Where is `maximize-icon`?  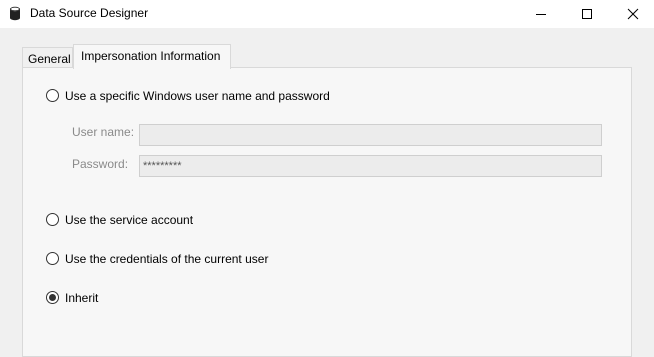 maximize-icon is located at coordinates (587, 14).